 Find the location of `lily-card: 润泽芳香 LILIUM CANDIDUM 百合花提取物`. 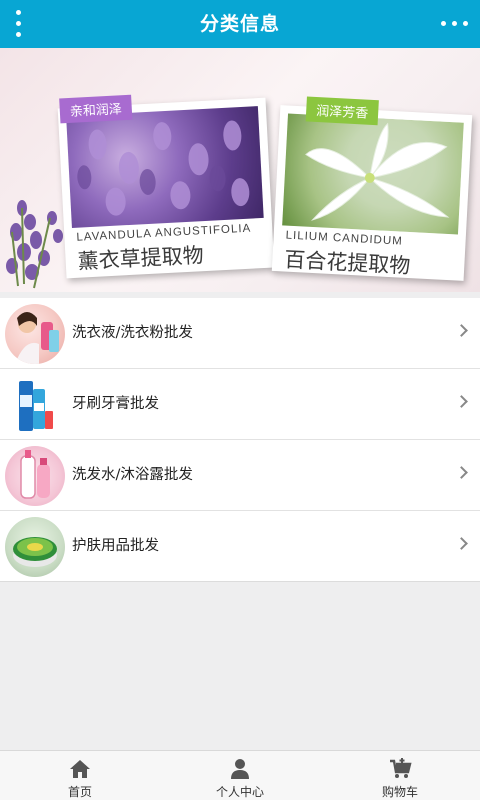

lily-card: 润泽芳香 LILIUM CANDIDUM 百合花提取物 is located at coordinates (372, 188).